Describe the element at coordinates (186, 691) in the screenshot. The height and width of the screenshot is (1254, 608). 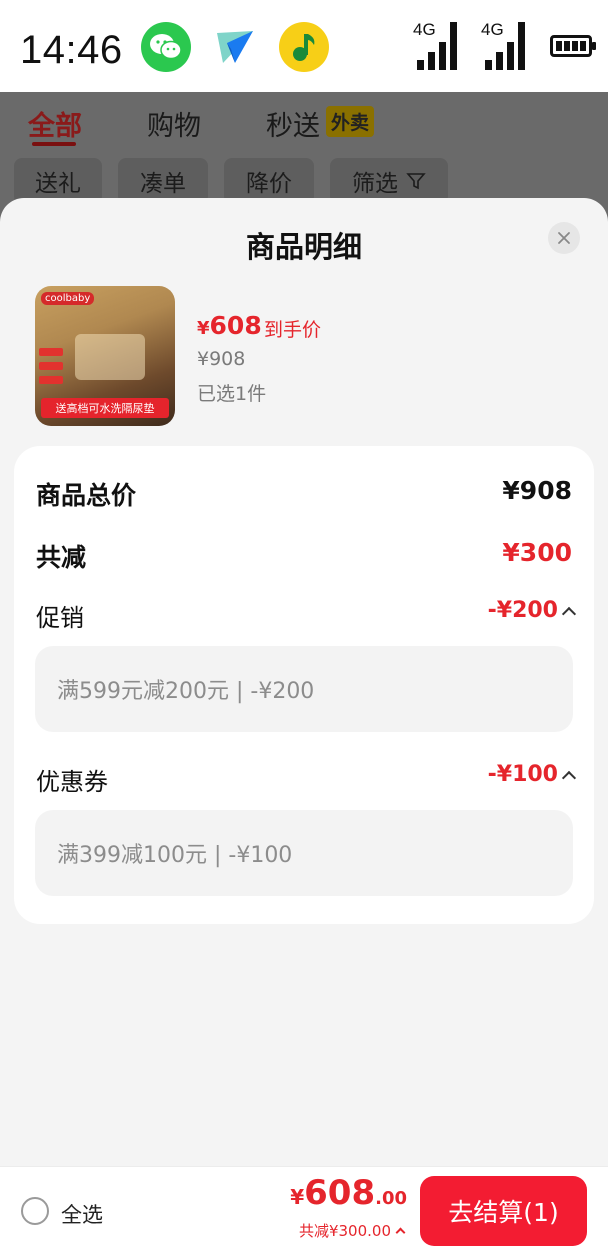
I see `promotion-detail-text: 满599元减200元 | -¥200` at that location.